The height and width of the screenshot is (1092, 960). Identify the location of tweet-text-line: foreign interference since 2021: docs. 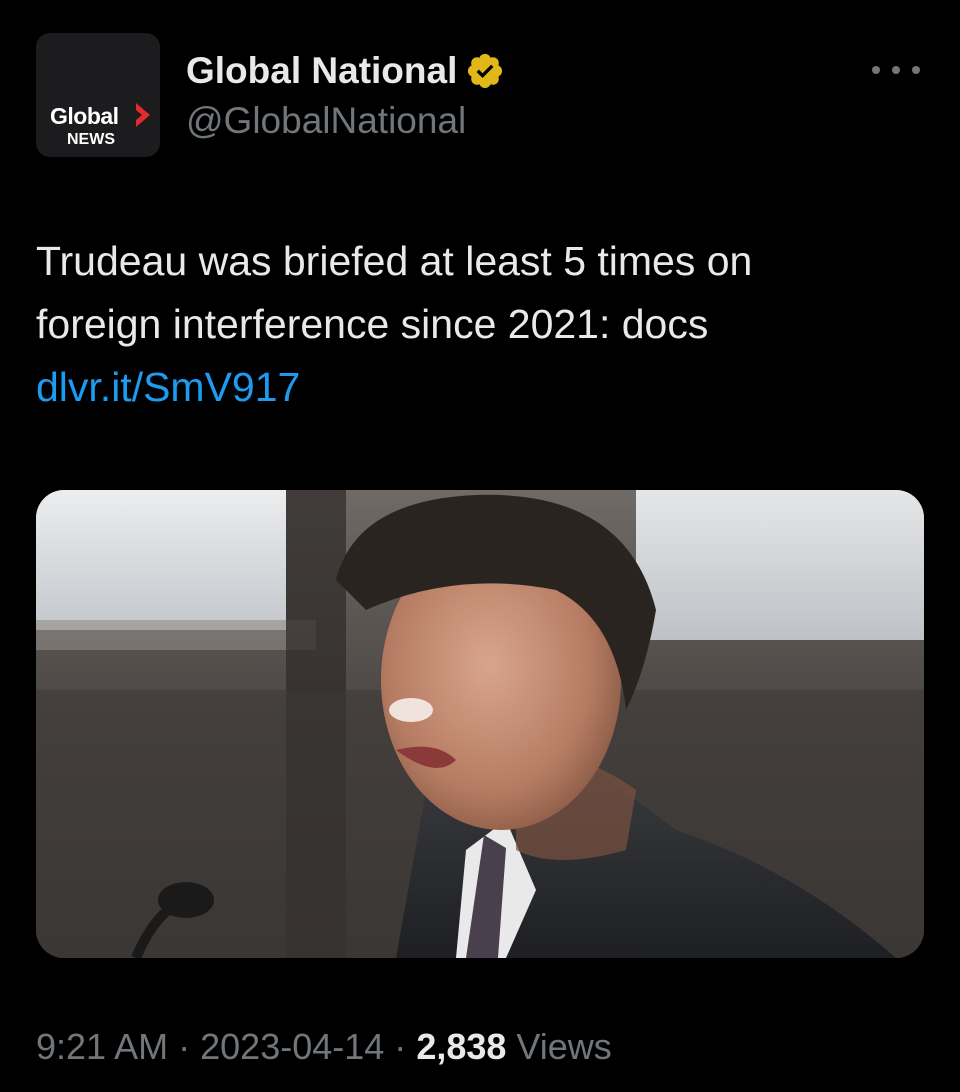
(372, 324).